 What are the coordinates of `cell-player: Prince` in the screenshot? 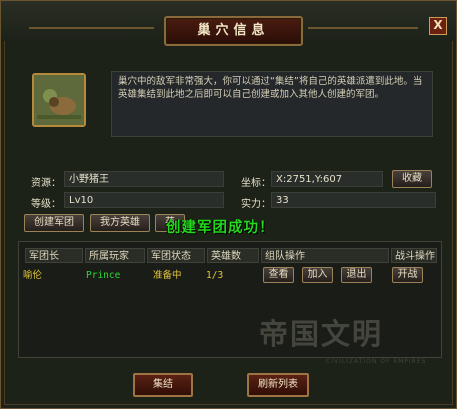 It's located at (103, 275).